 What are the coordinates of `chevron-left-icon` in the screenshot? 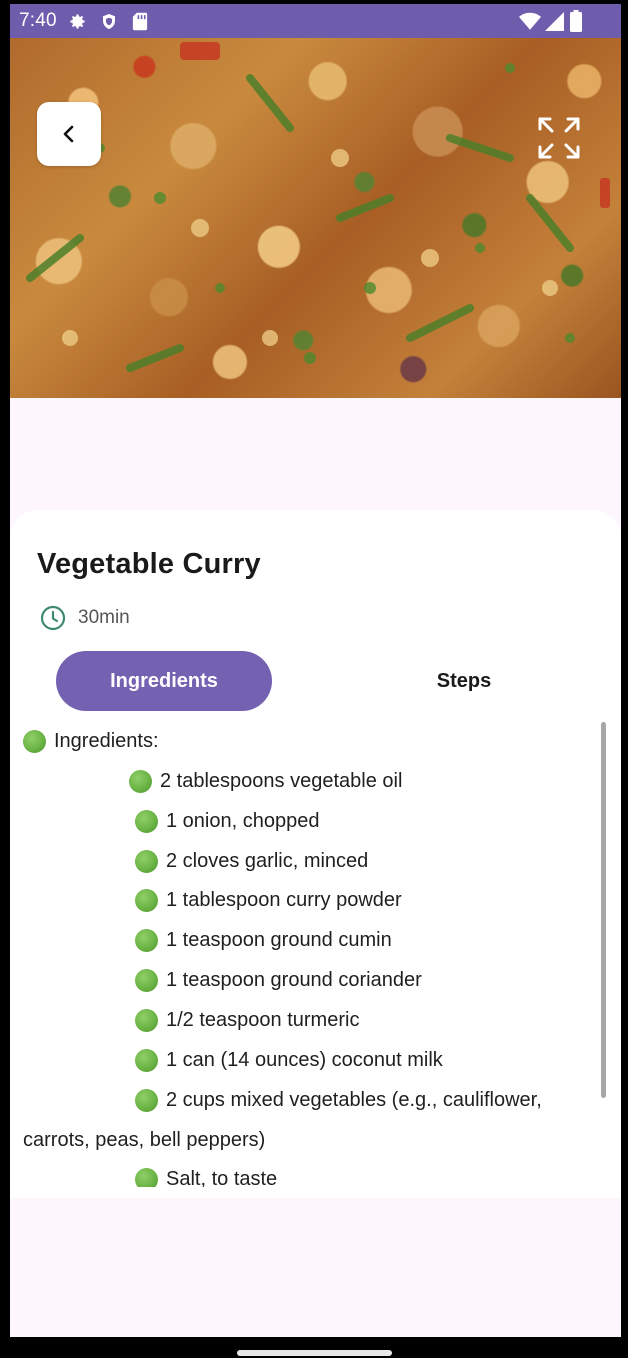 It's located at (68, 134).